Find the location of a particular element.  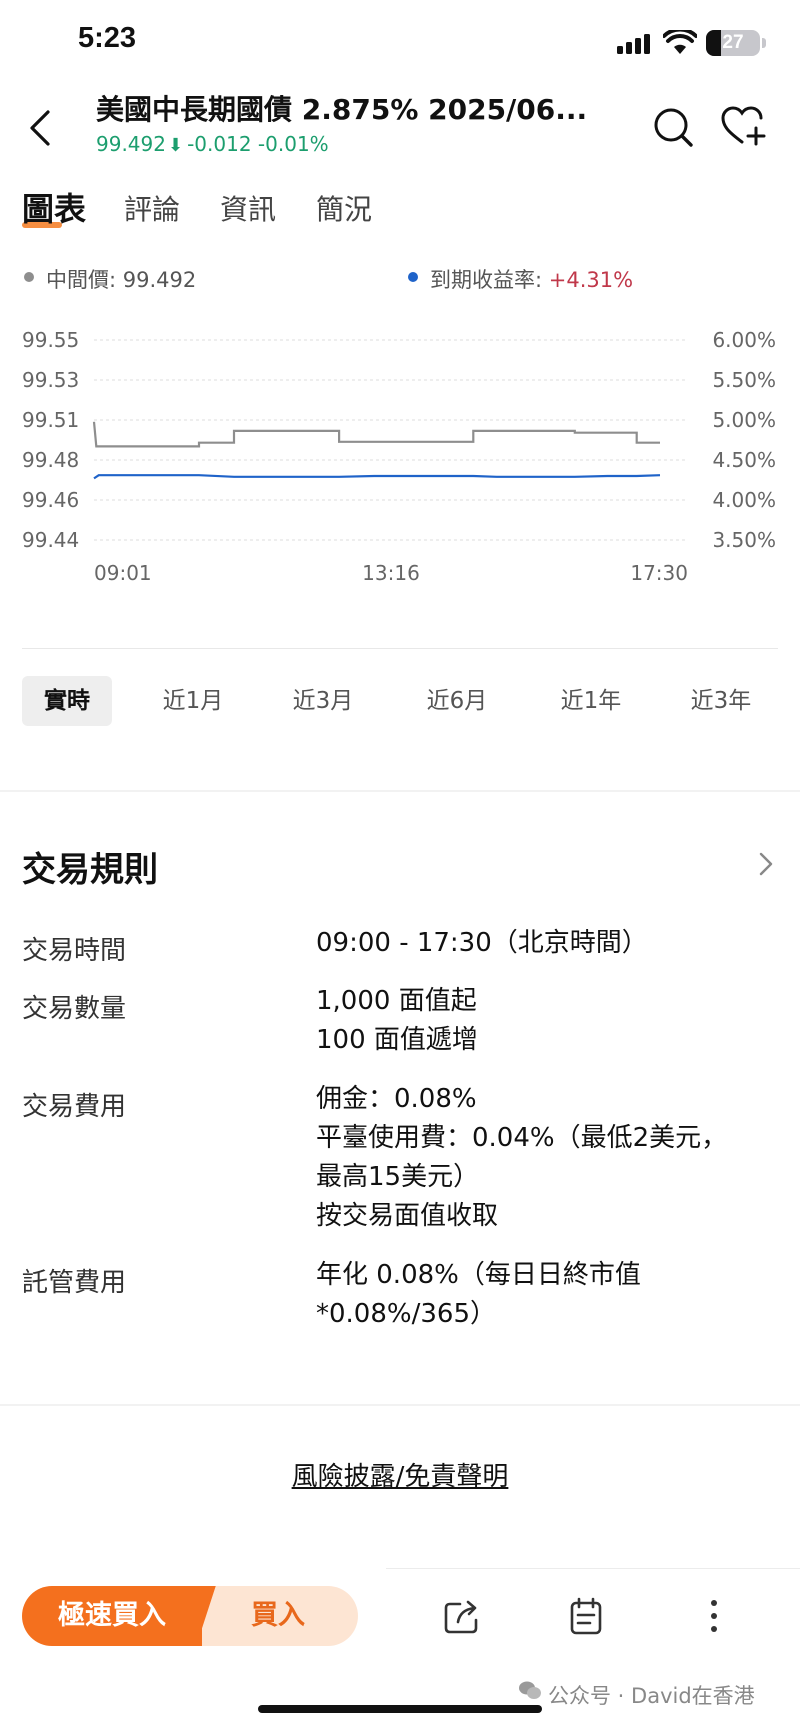

rule-label-trading-hours: 交易時間 is located at coordinates (74, 951).